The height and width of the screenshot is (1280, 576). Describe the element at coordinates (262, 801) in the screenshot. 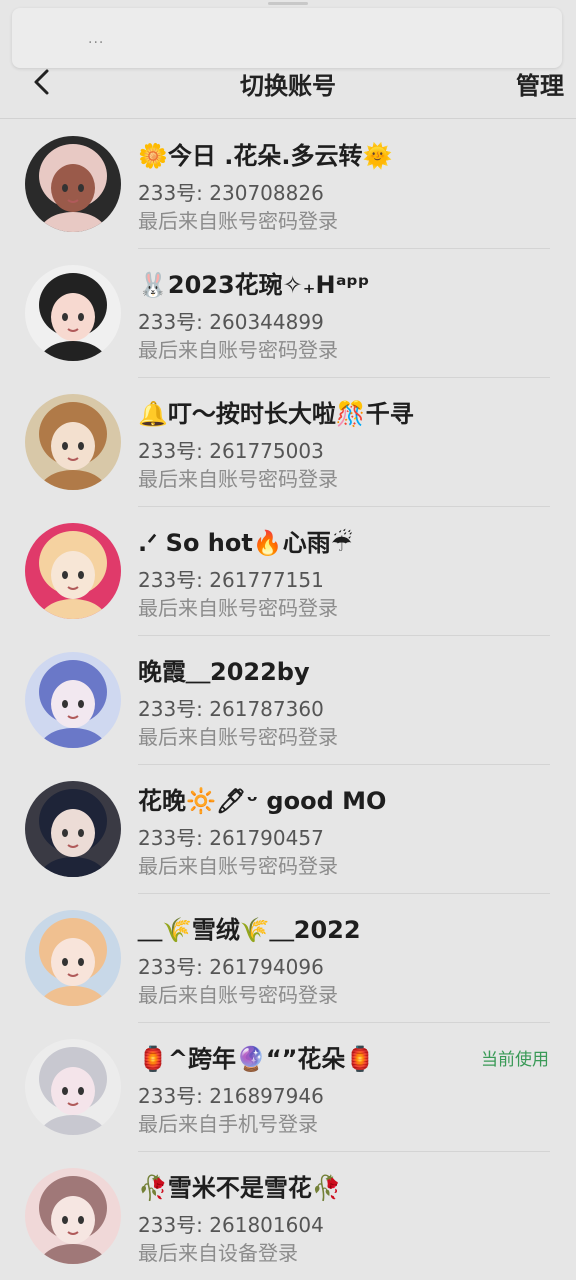

I see `account-name: 花晚🔆🖊ᵕ good MO` at that location.